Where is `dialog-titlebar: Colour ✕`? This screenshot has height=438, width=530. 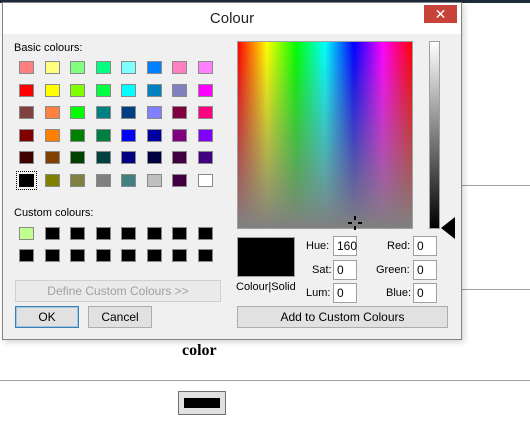 dialog-titlebar: Colour ✕ is located at coordinates (232, 18).